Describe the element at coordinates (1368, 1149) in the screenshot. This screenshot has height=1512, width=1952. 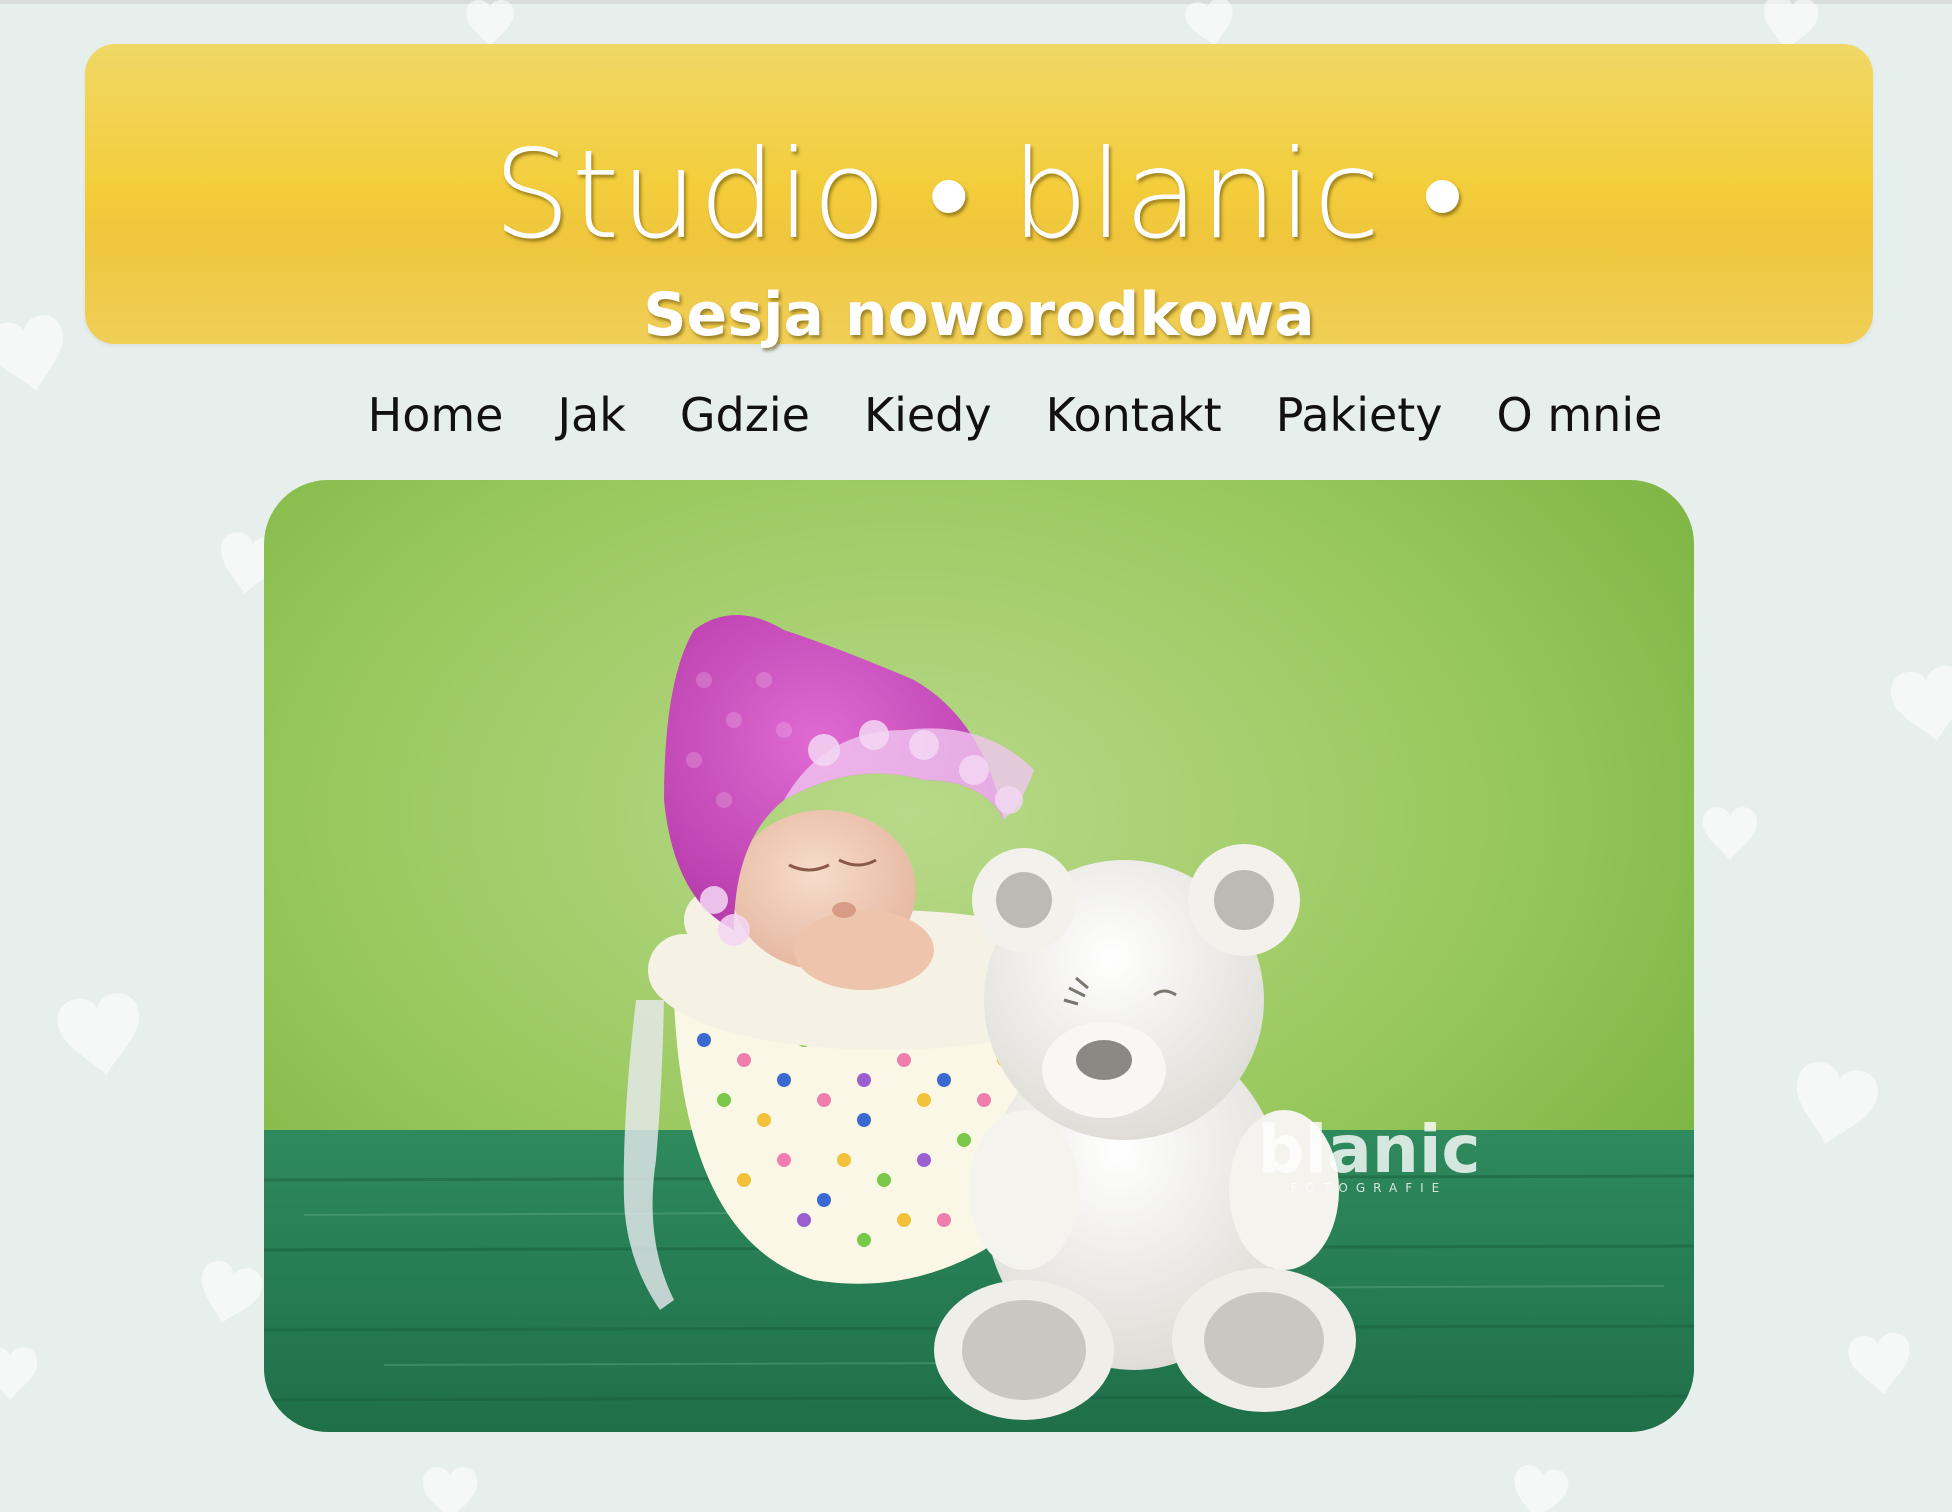
I see `watermark-name: blanic` at that location.